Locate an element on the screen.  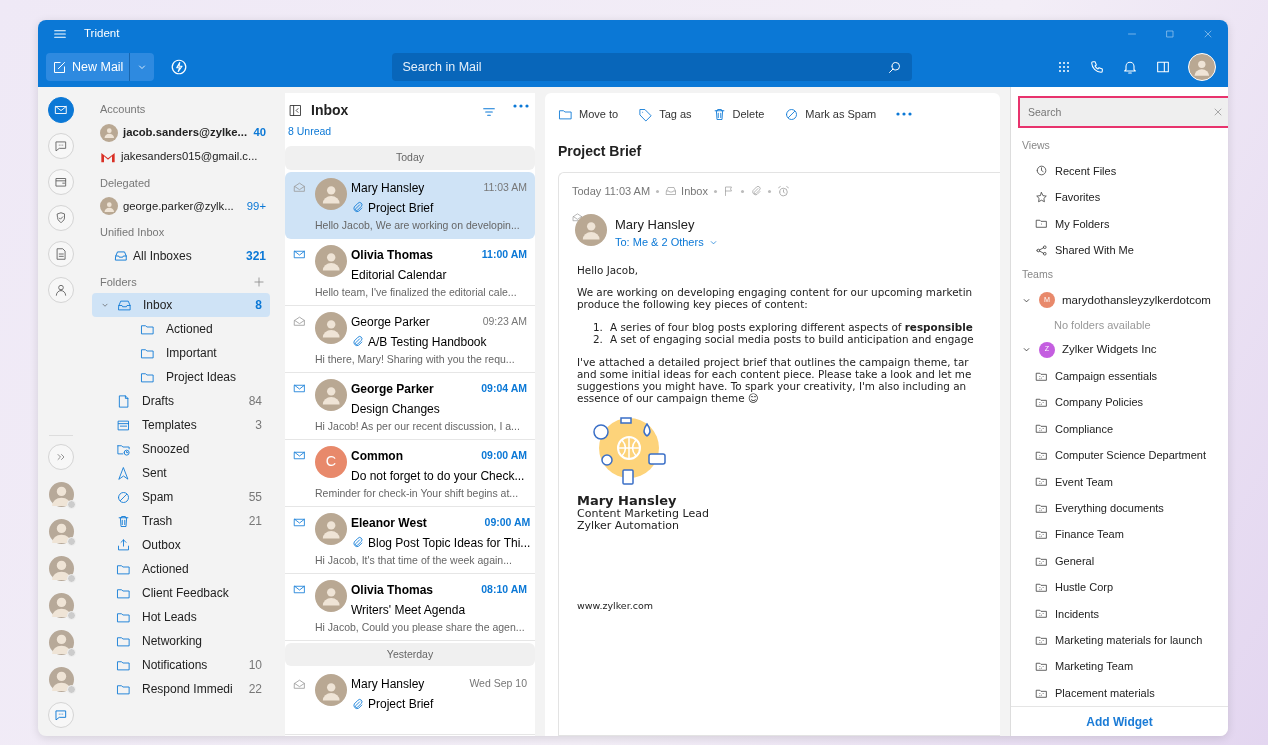
contacts-app-button is located at coordinates (61, 290).